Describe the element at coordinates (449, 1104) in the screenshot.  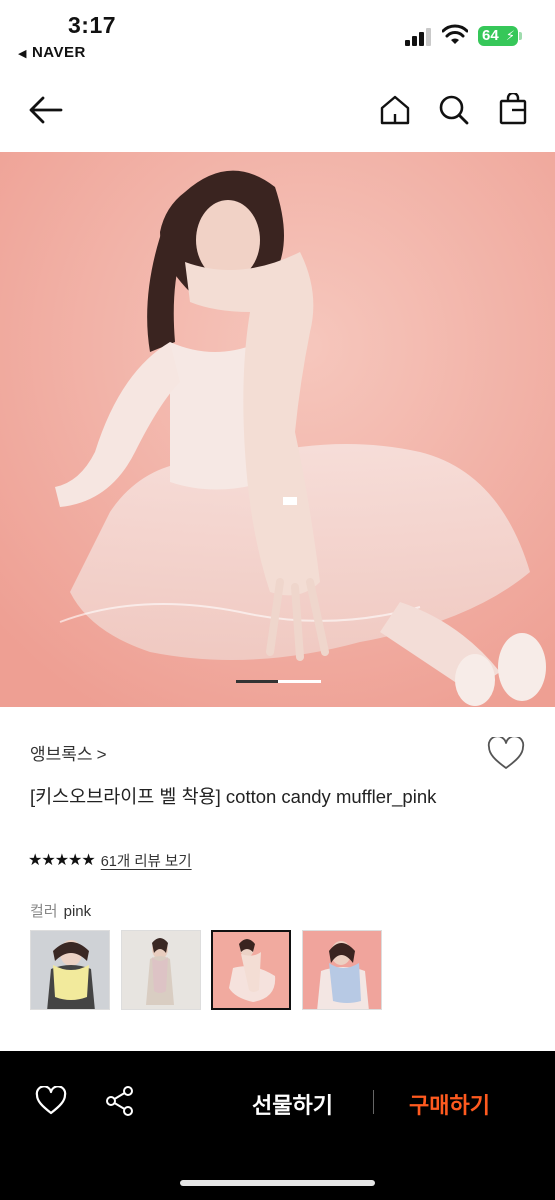
I see `buy-button: 구매하기` at that location.